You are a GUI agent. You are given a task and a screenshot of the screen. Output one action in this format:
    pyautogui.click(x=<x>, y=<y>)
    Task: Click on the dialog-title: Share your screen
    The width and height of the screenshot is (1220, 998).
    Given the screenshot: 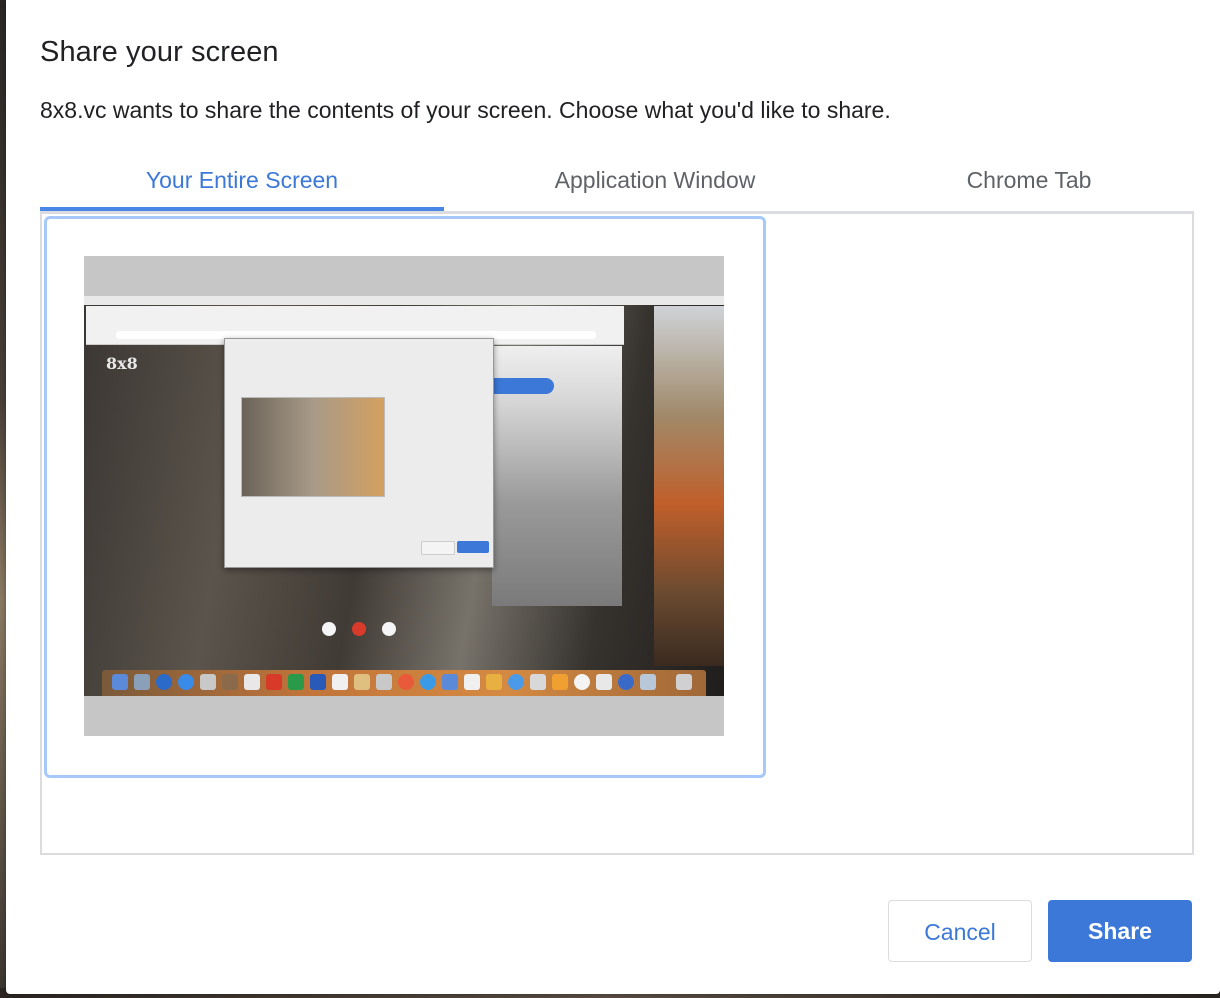 What is the action you would take?
    pyautogui.click(x=159, y=52)
    